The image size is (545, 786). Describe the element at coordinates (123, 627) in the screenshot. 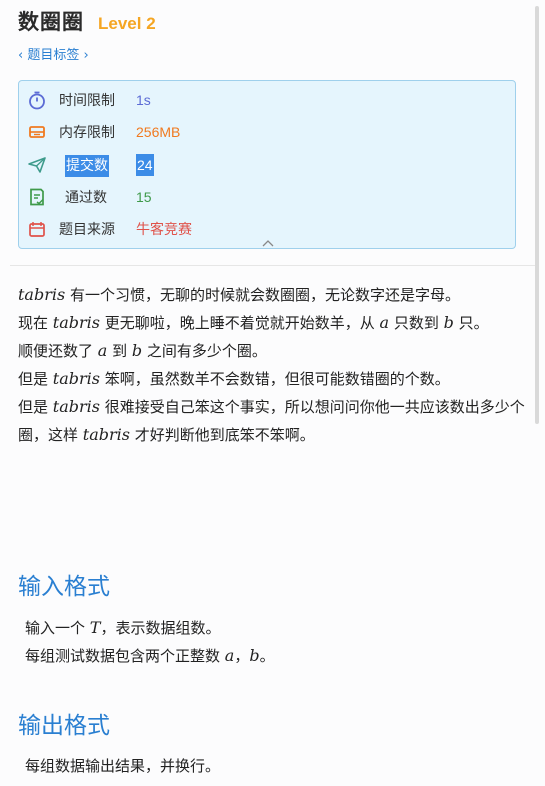

I see `input-line: 输入一个 T，表示数据组数。` at that location.